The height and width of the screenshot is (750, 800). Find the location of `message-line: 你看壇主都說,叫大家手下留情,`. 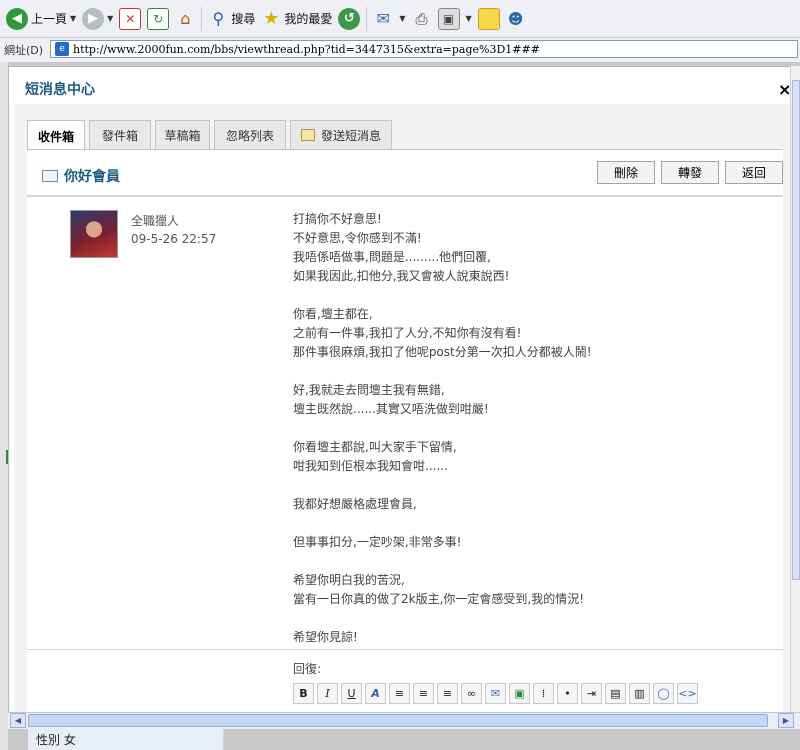

message-line: 你看壇主都說,叫大家手下留情, is located at coordinates (375, 447).